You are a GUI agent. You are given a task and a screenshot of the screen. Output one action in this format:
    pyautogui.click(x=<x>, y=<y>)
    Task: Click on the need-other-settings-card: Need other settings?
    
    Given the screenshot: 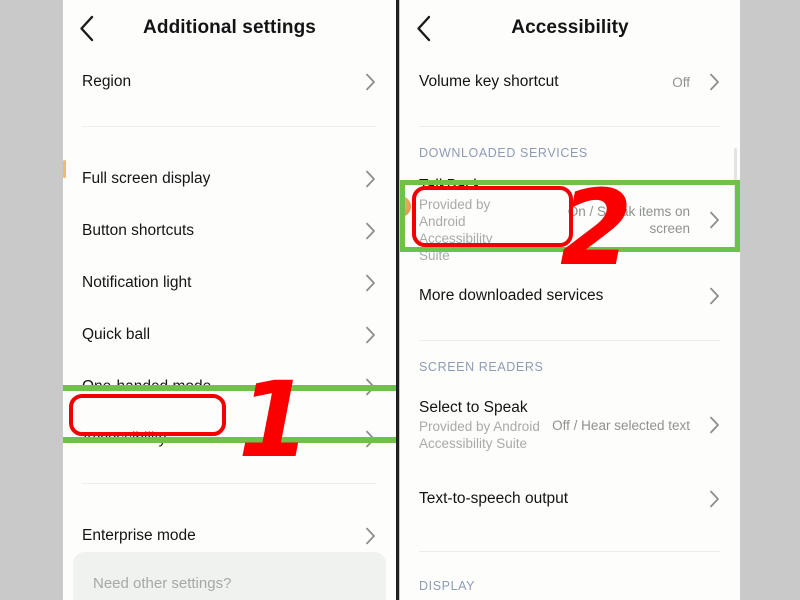 What is the action you would take?
    pyautogui.click(x=229, y=576)
    